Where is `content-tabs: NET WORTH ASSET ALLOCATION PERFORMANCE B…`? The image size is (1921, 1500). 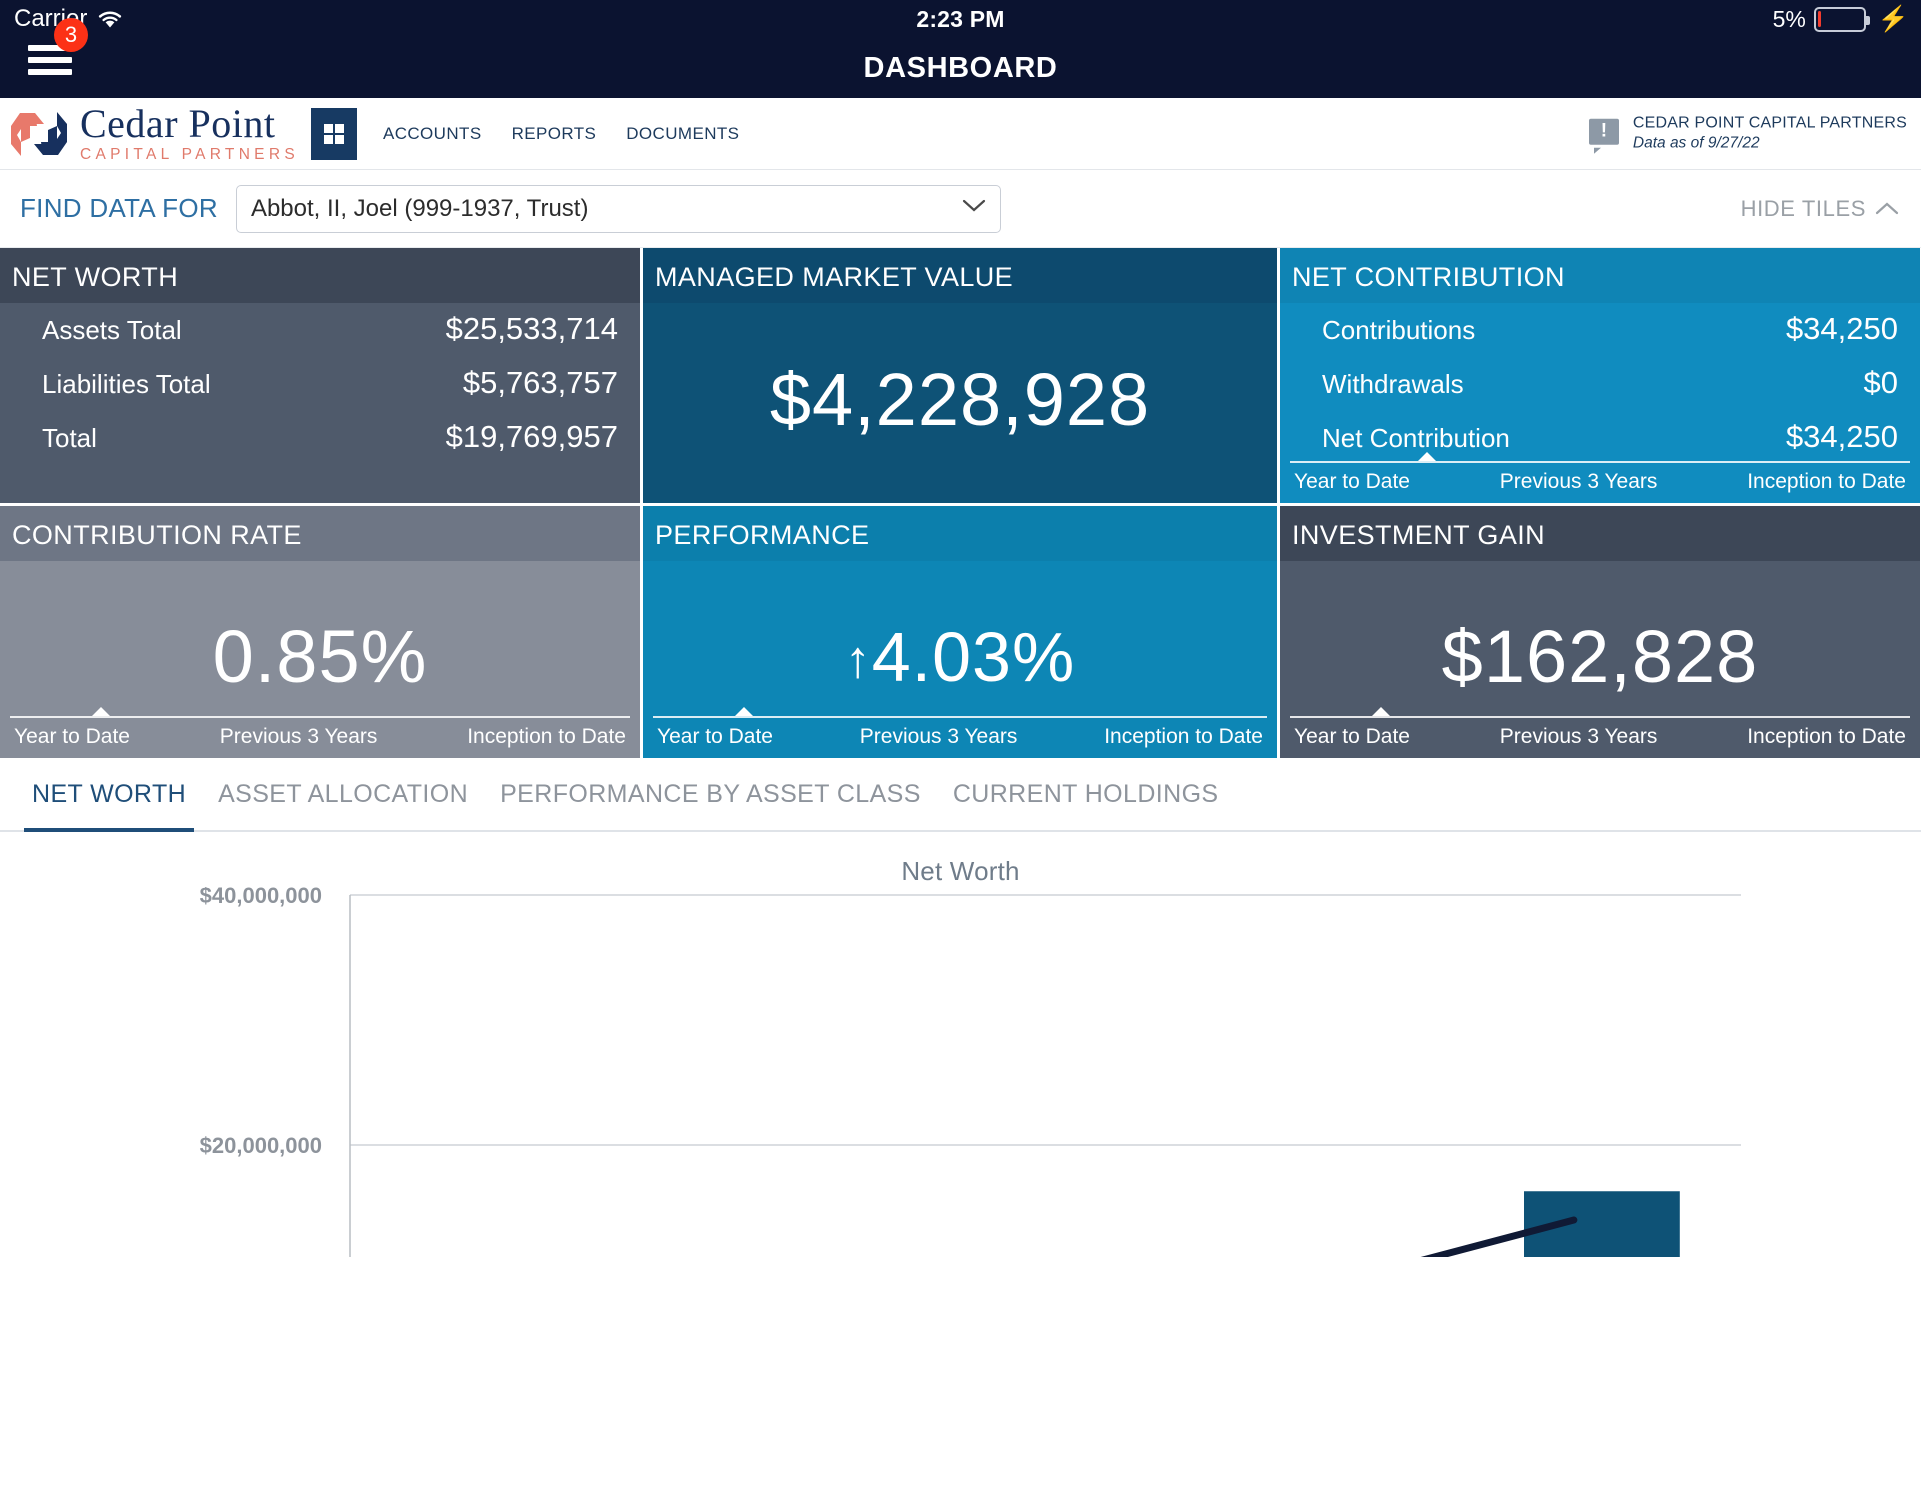
content-tabs: NET WORTH ASSET ALLOCATION PERFORMANCE B… is located at coordinates (960, 795).